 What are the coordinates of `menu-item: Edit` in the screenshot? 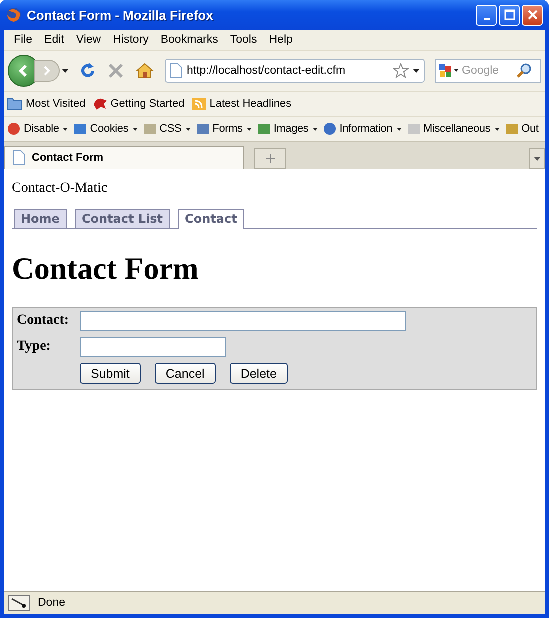 It's located at (54, 40).